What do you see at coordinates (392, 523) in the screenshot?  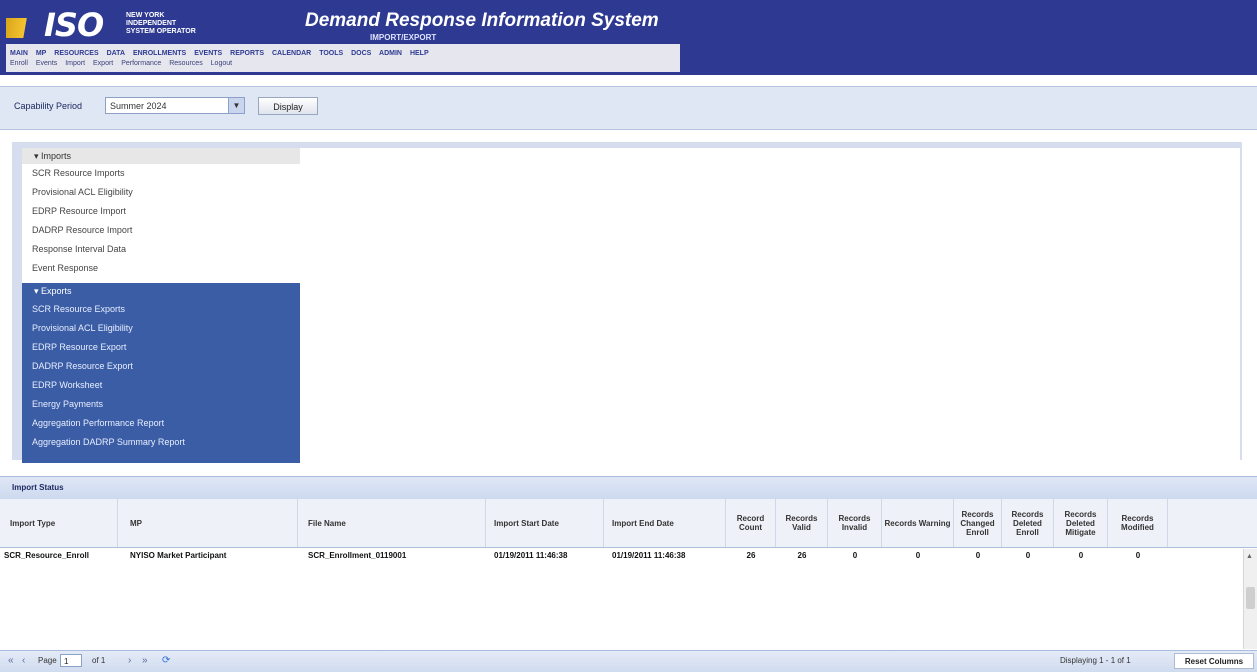 I see `col-file-name: File Name` at bounding box center [392, 523].